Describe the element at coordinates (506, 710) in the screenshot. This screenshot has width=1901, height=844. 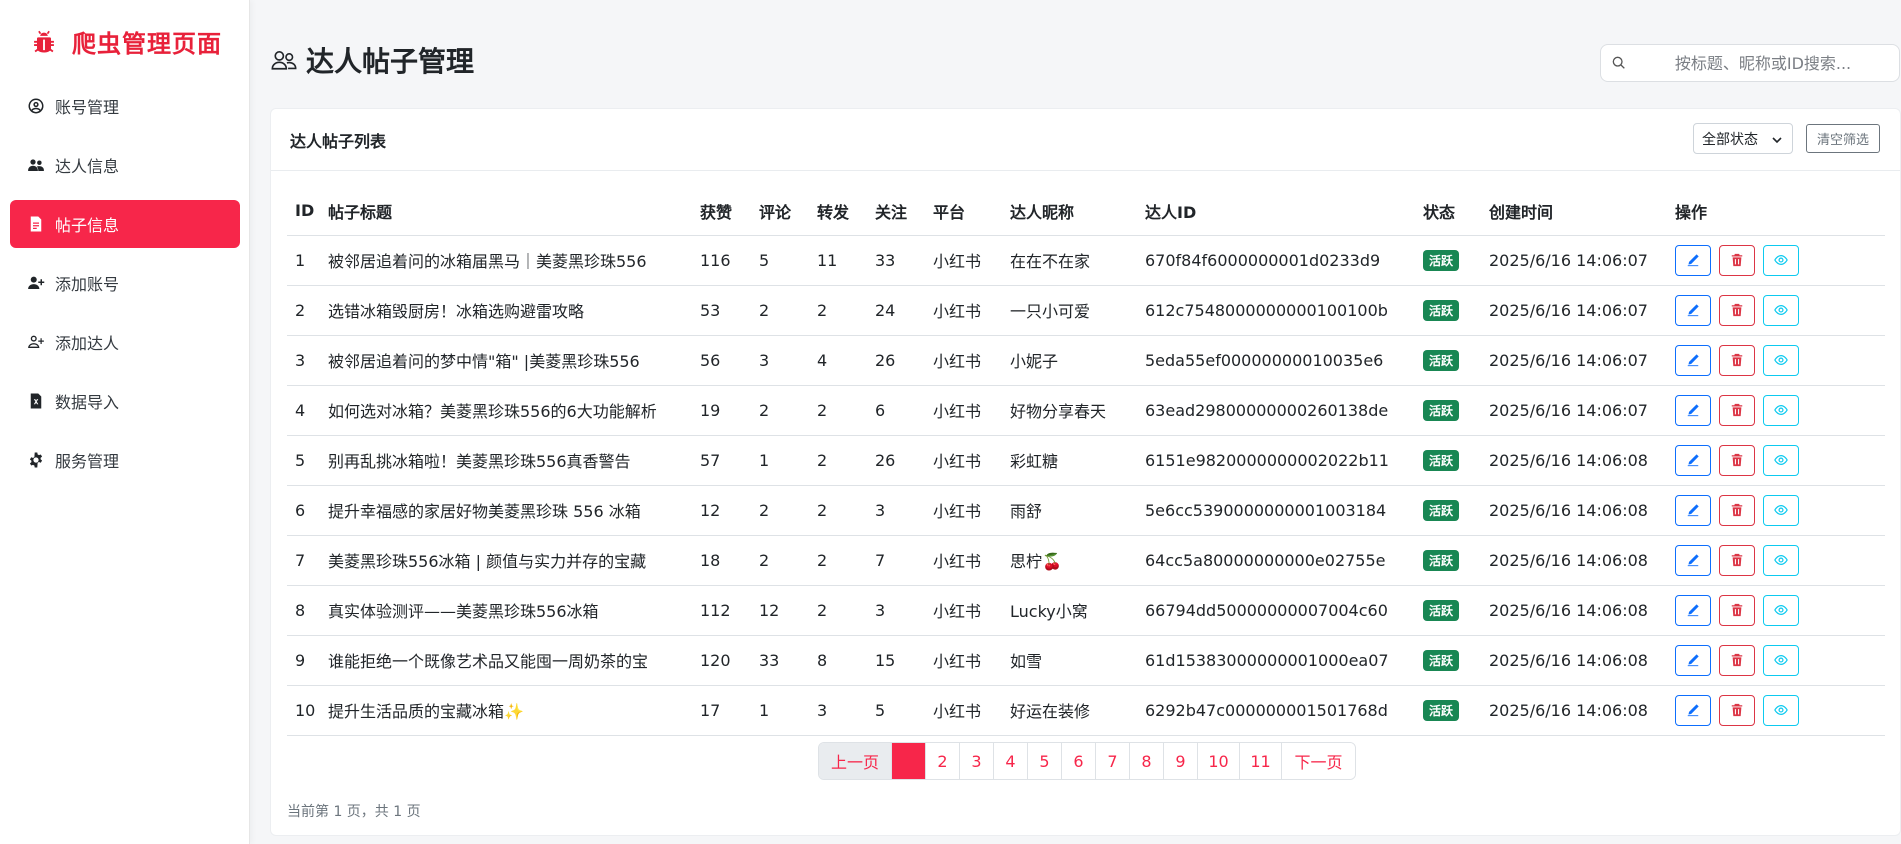
I see `post-title: 提升生活品质的宝藏冰箱✨` at that location.